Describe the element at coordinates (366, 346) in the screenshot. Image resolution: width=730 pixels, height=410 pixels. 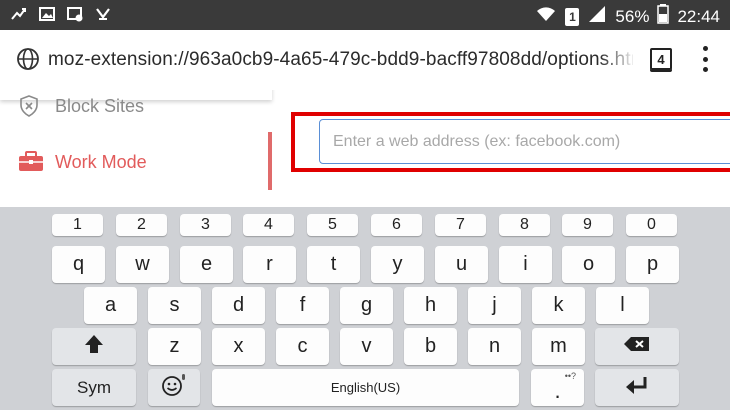
I see `key-v: v` at that location.